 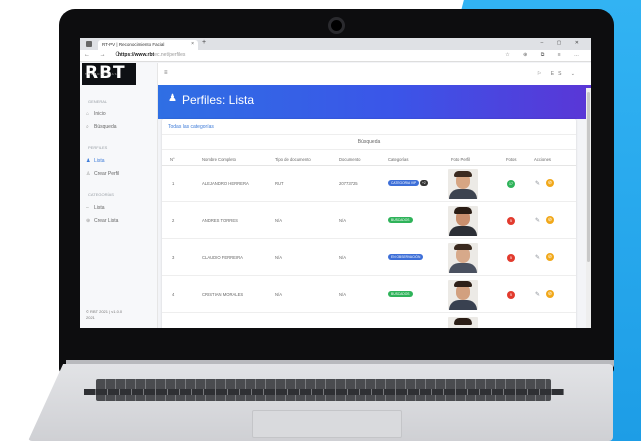 I want to click on add-user-icon: ♙, so click(x=88, y=174).